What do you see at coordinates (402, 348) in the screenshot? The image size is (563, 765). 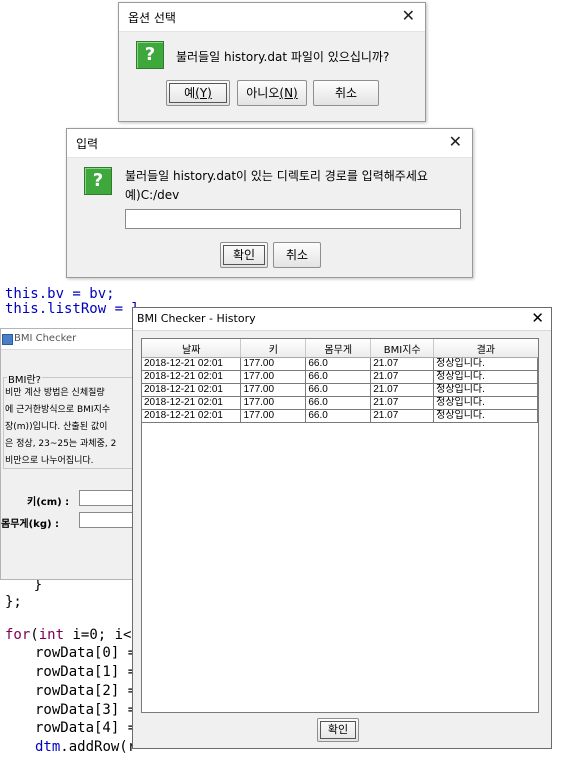 I see `column-header-bmi: BMI지수` at bounding box center [402, 348].